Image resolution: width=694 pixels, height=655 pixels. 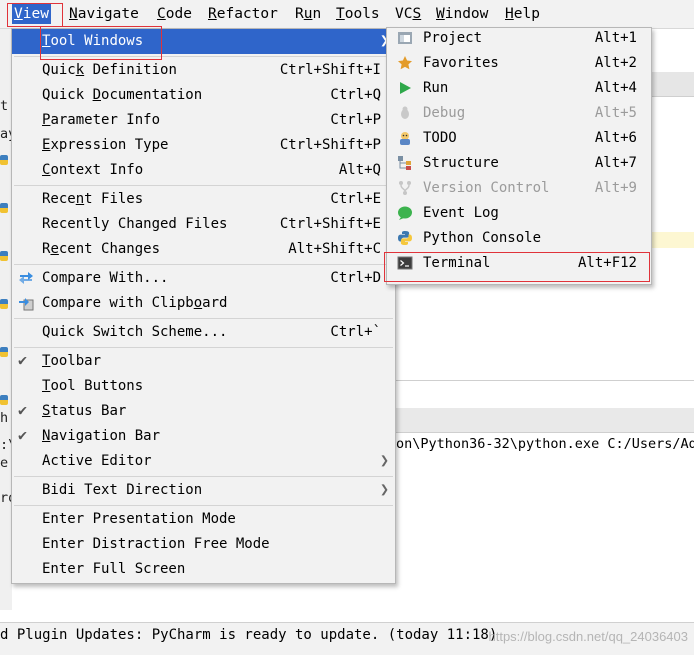 I want to click on menu-item-shortcut: Alt+Shift+C, so click(x=334, y=249).